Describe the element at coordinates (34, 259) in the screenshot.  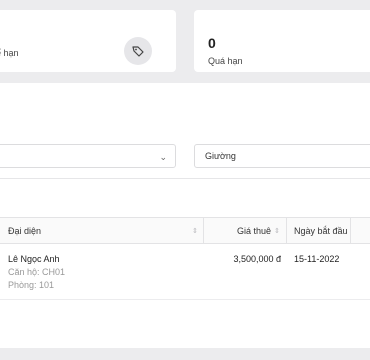
I see `representative-name: Lê Ngọc Anh` at that location.